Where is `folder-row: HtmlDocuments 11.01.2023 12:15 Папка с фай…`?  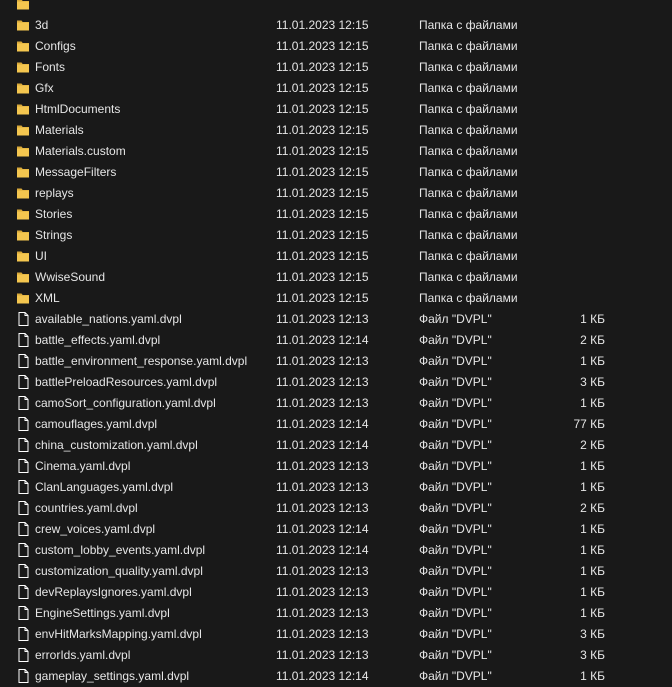 folder-row: HtmlDocuments 11.01.2023 12:15 Папка с фай… is located at coordinates (336, 109).